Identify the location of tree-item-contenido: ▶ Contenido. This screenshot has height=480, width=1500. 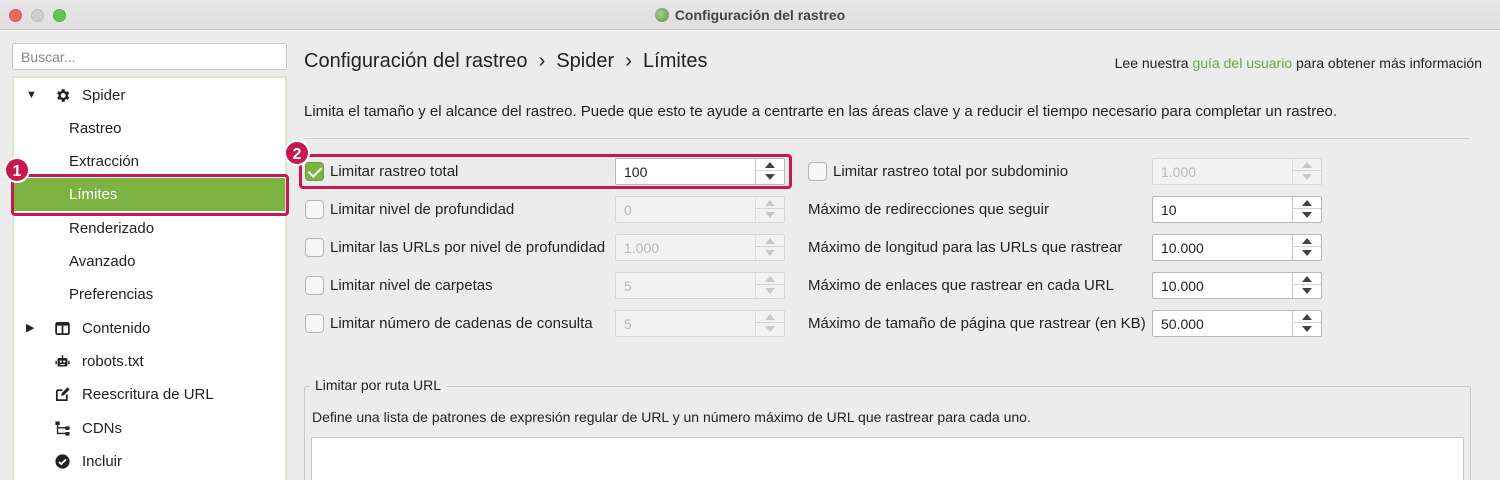
(149, 328).